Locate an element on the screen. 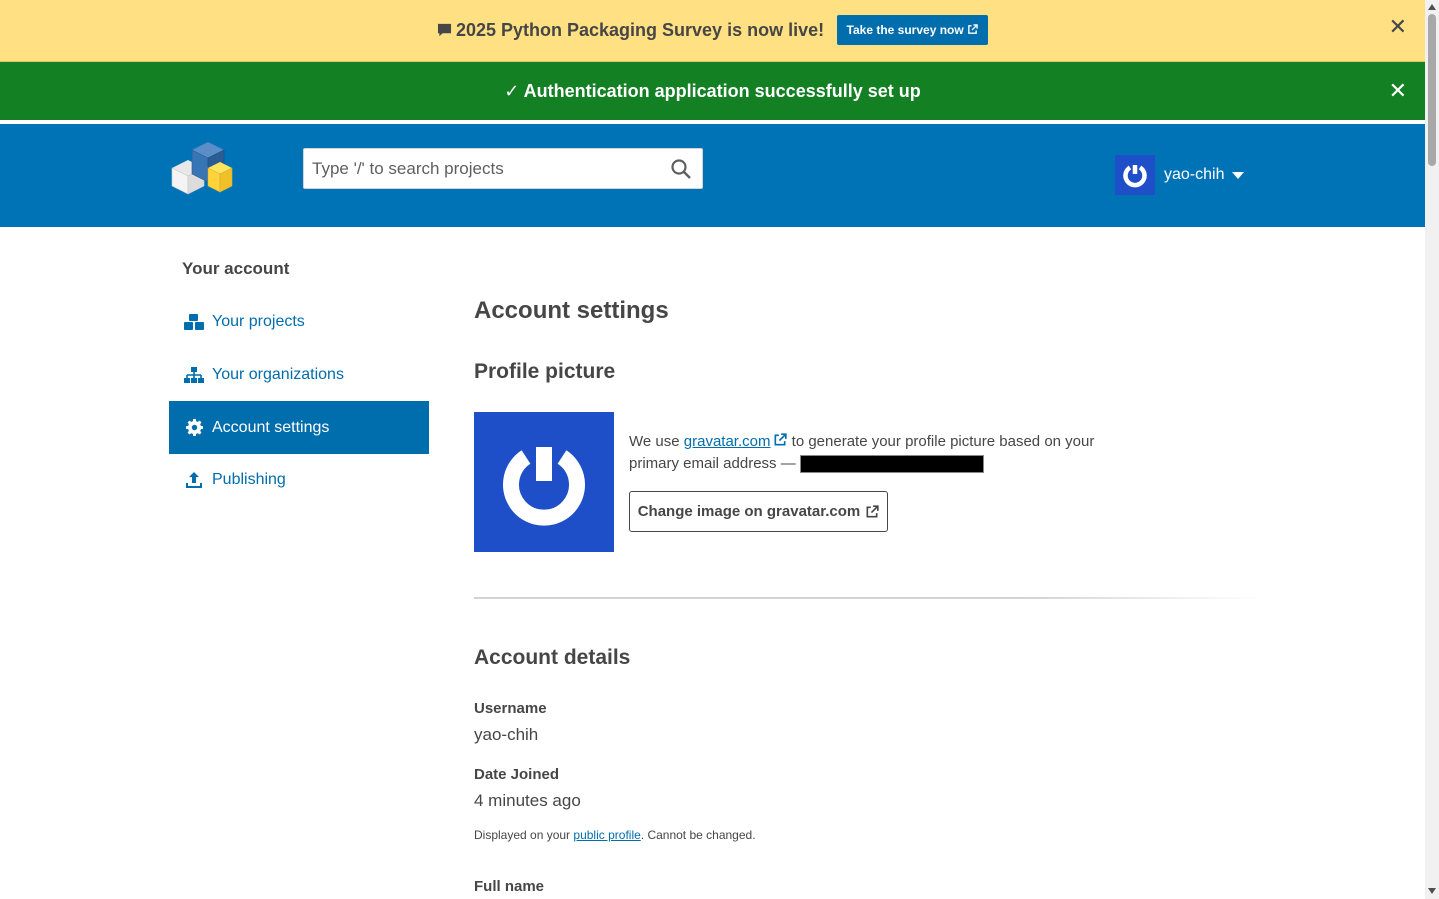 The image size is (1439, 899). change-image-button: Change image on gravatar.com is located at coordinates (758, 511).